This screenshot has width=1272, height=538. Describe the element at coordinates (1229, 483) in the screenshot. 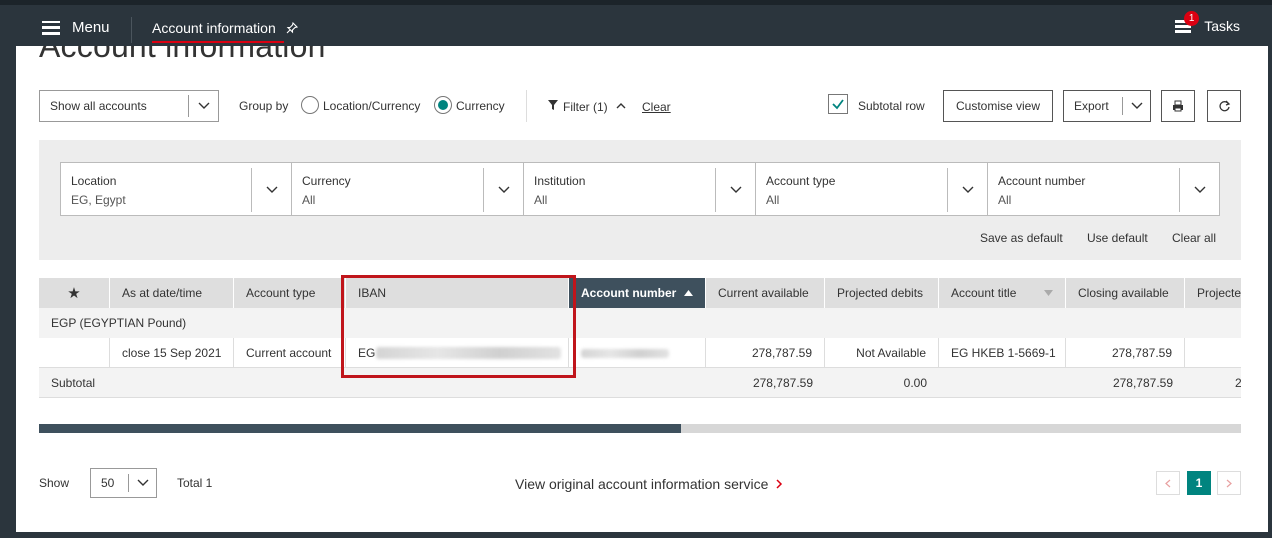

I see `next-page-button` at that location.